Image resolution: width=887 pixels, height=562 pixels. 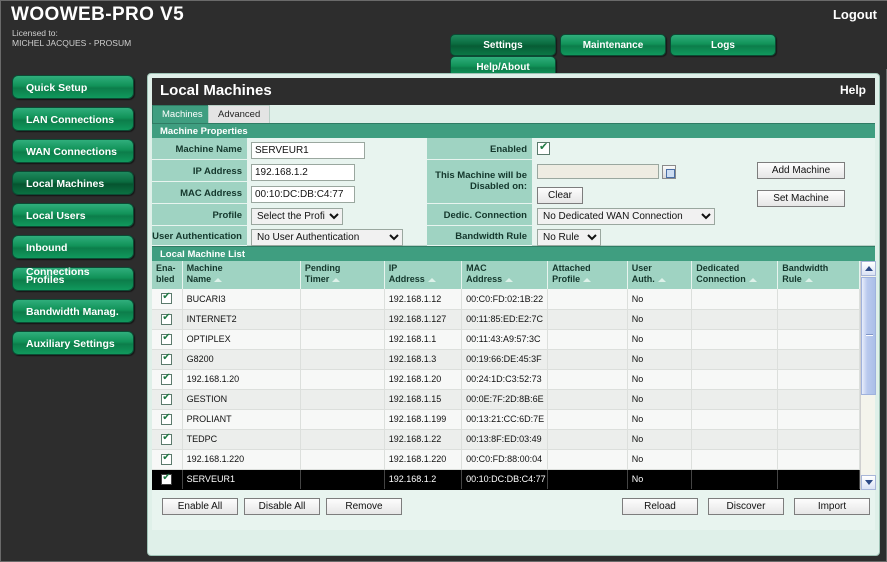 I want to click on import-button: Import, so click(x=832, y=506).